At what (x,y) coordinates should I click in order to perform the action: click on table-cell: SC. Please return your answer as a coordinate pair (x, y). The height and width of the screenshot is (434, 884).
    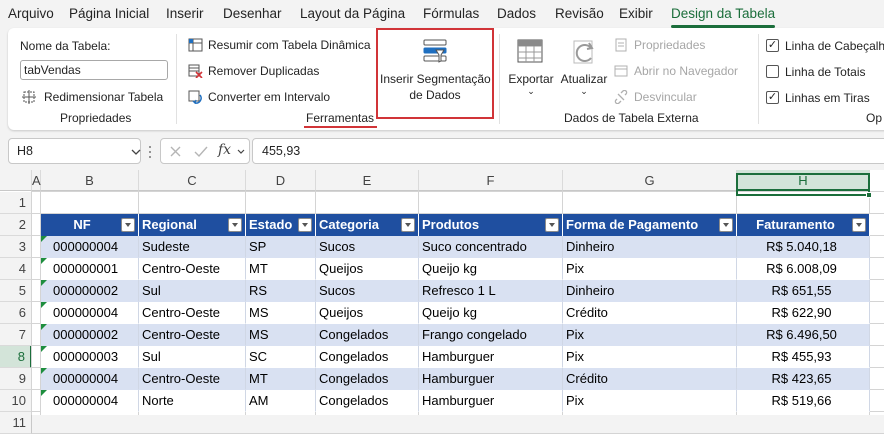
    Looking at the image, I should click on (281, 357).